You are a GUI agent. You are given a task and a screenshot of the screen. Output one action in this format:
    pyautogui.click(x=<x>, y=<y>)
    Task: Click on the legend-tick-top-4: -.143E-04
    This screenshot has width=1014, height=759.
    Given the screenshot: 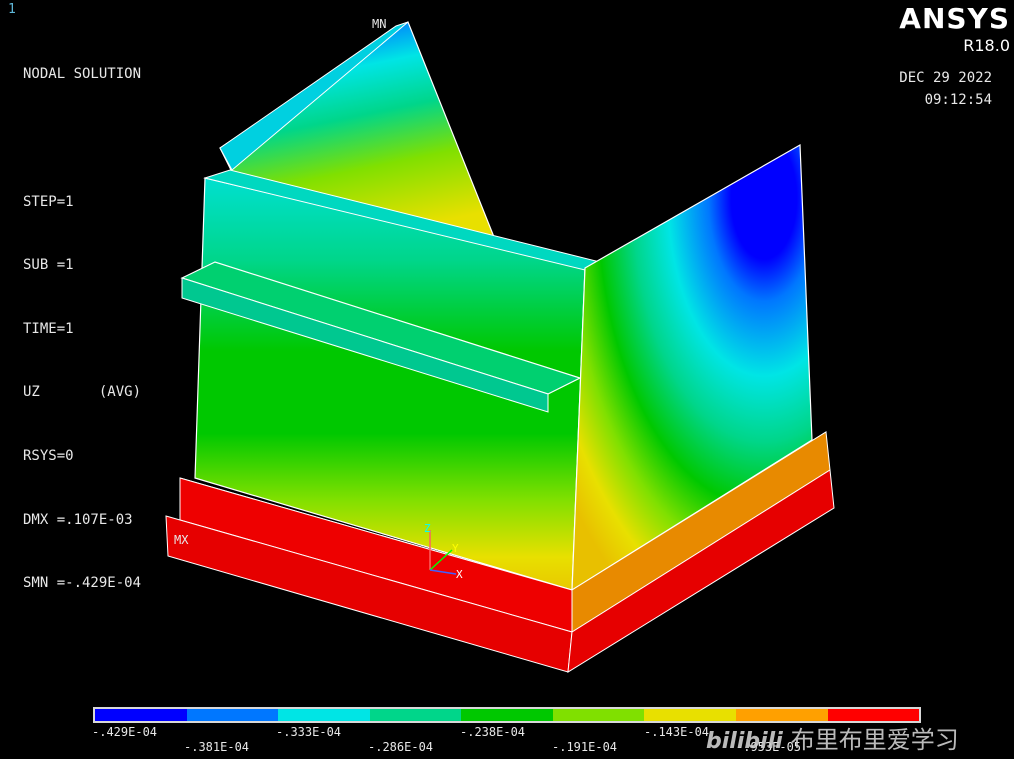 What is the action you would take?
    pyautogui.click(x=677, y=732)
    